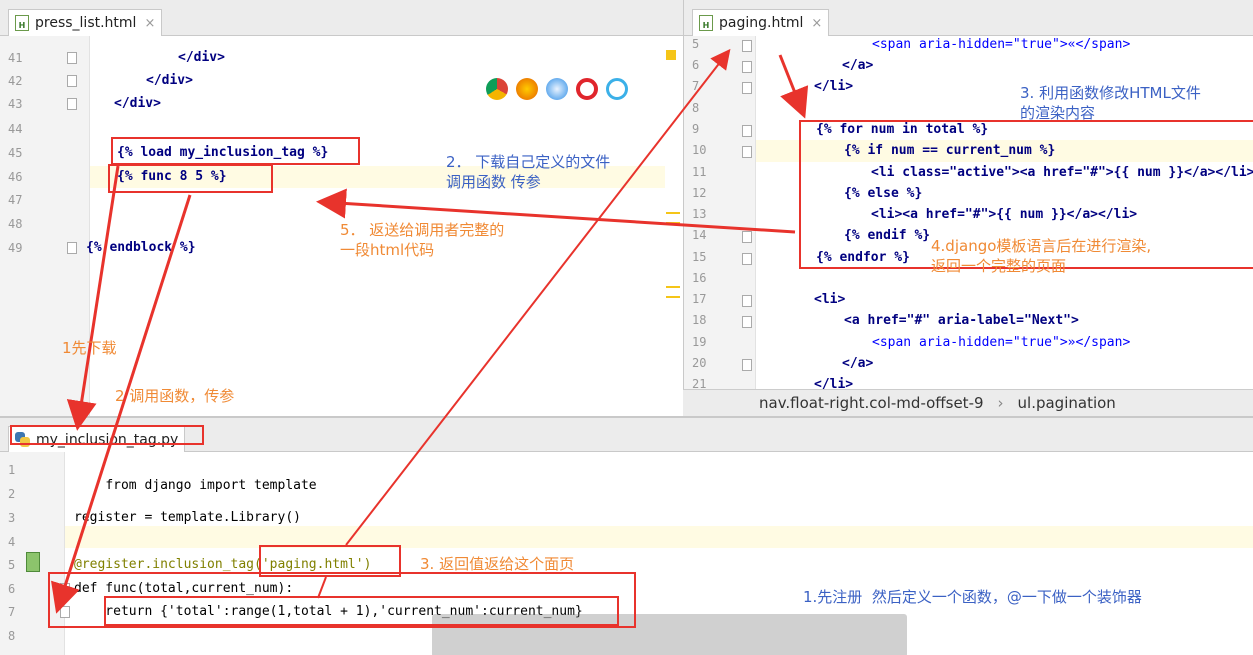 This screenshot has width=1253, height=655. What do you see at coordinates (15, 248) in the screenshot?
I see `line-number: 49` at bounding box center [15, 248].